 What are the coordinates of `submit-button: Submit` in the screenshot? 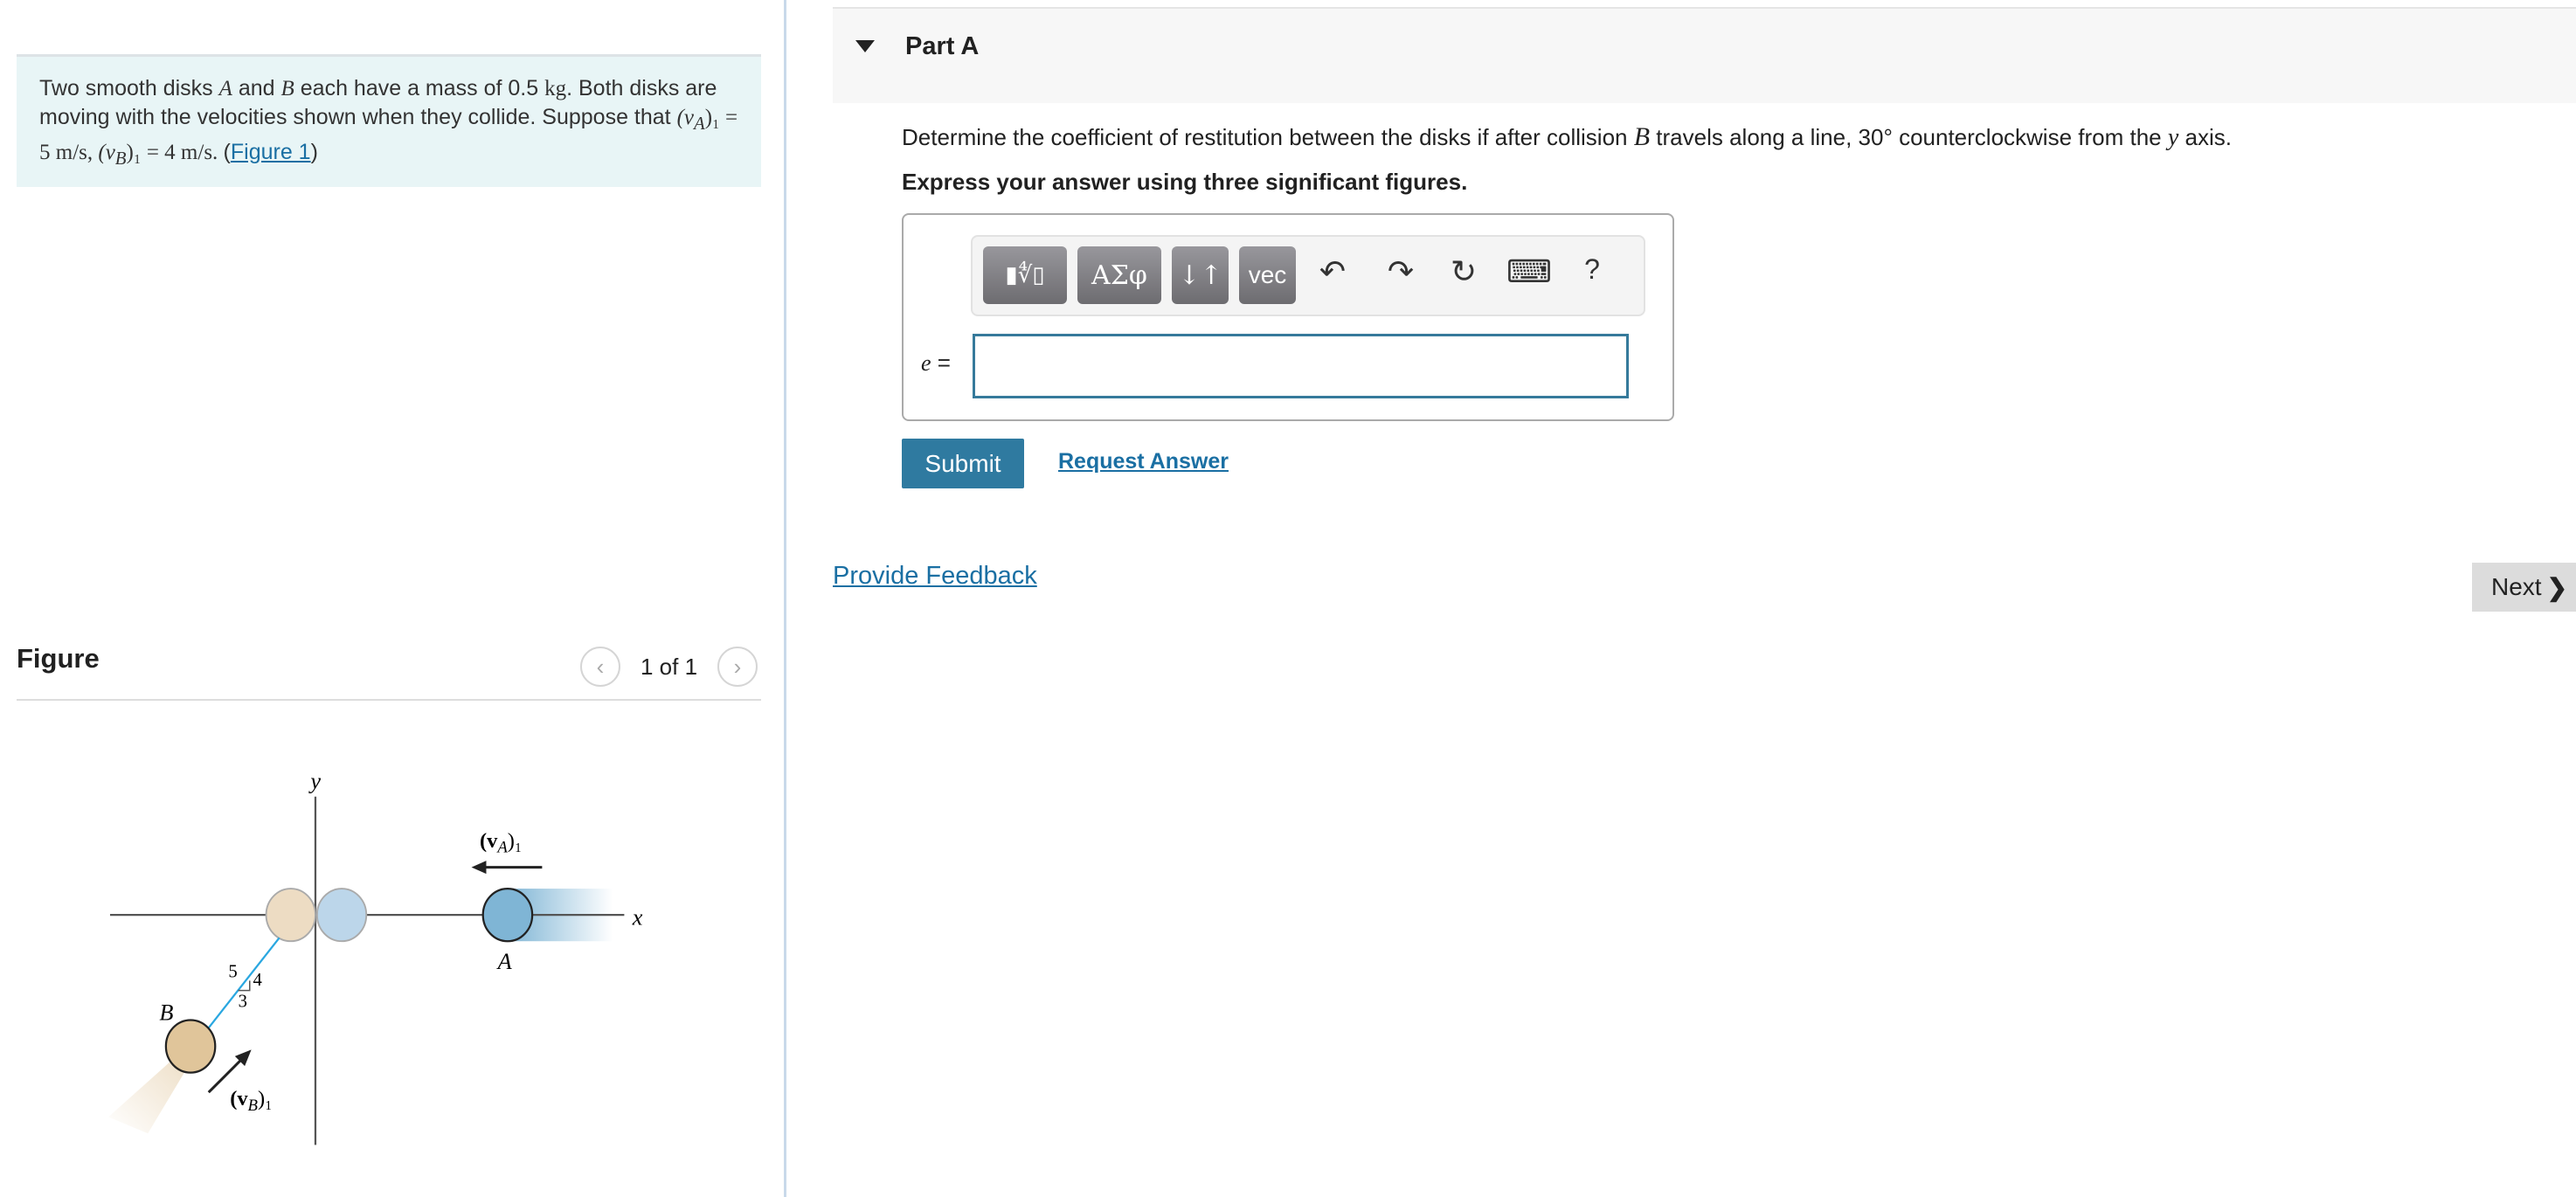 It's located at (963, 464).